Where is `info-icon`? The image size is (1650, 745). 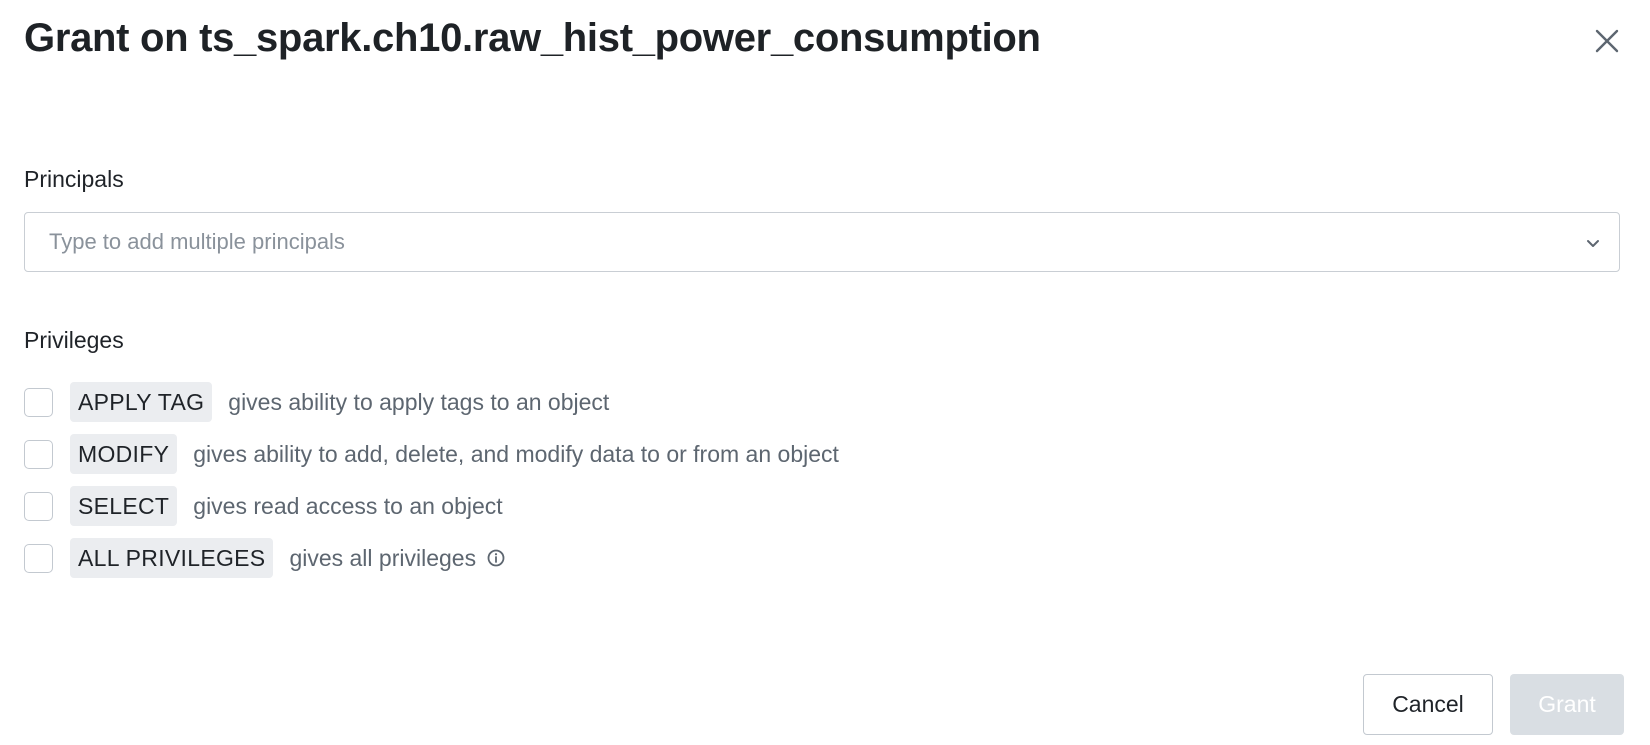 info-icon is located at coordinates (496, 558).